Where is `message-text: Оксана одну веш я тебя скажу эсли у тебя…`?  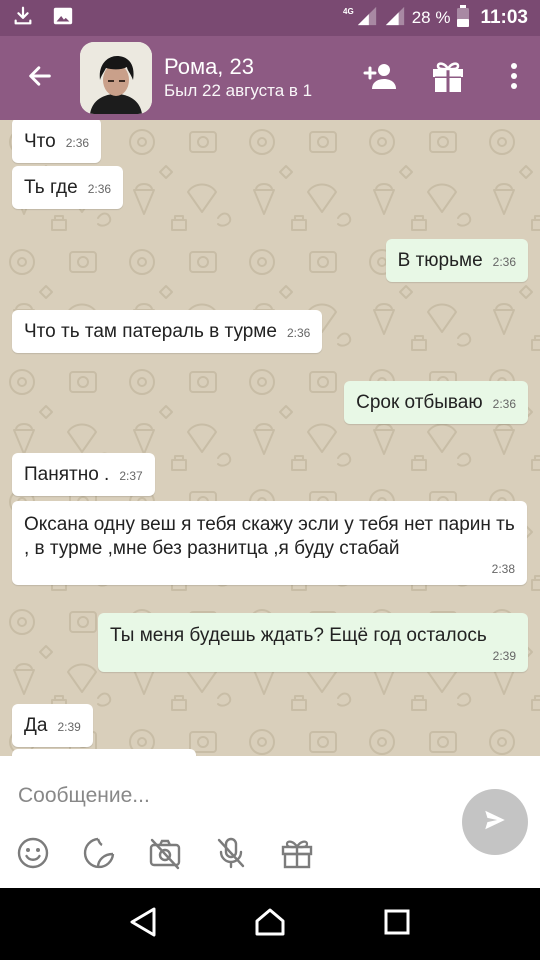
message-text: Оксана одну веш я тебя скажу эсли у тебя… is located at coordinates (269, 536).